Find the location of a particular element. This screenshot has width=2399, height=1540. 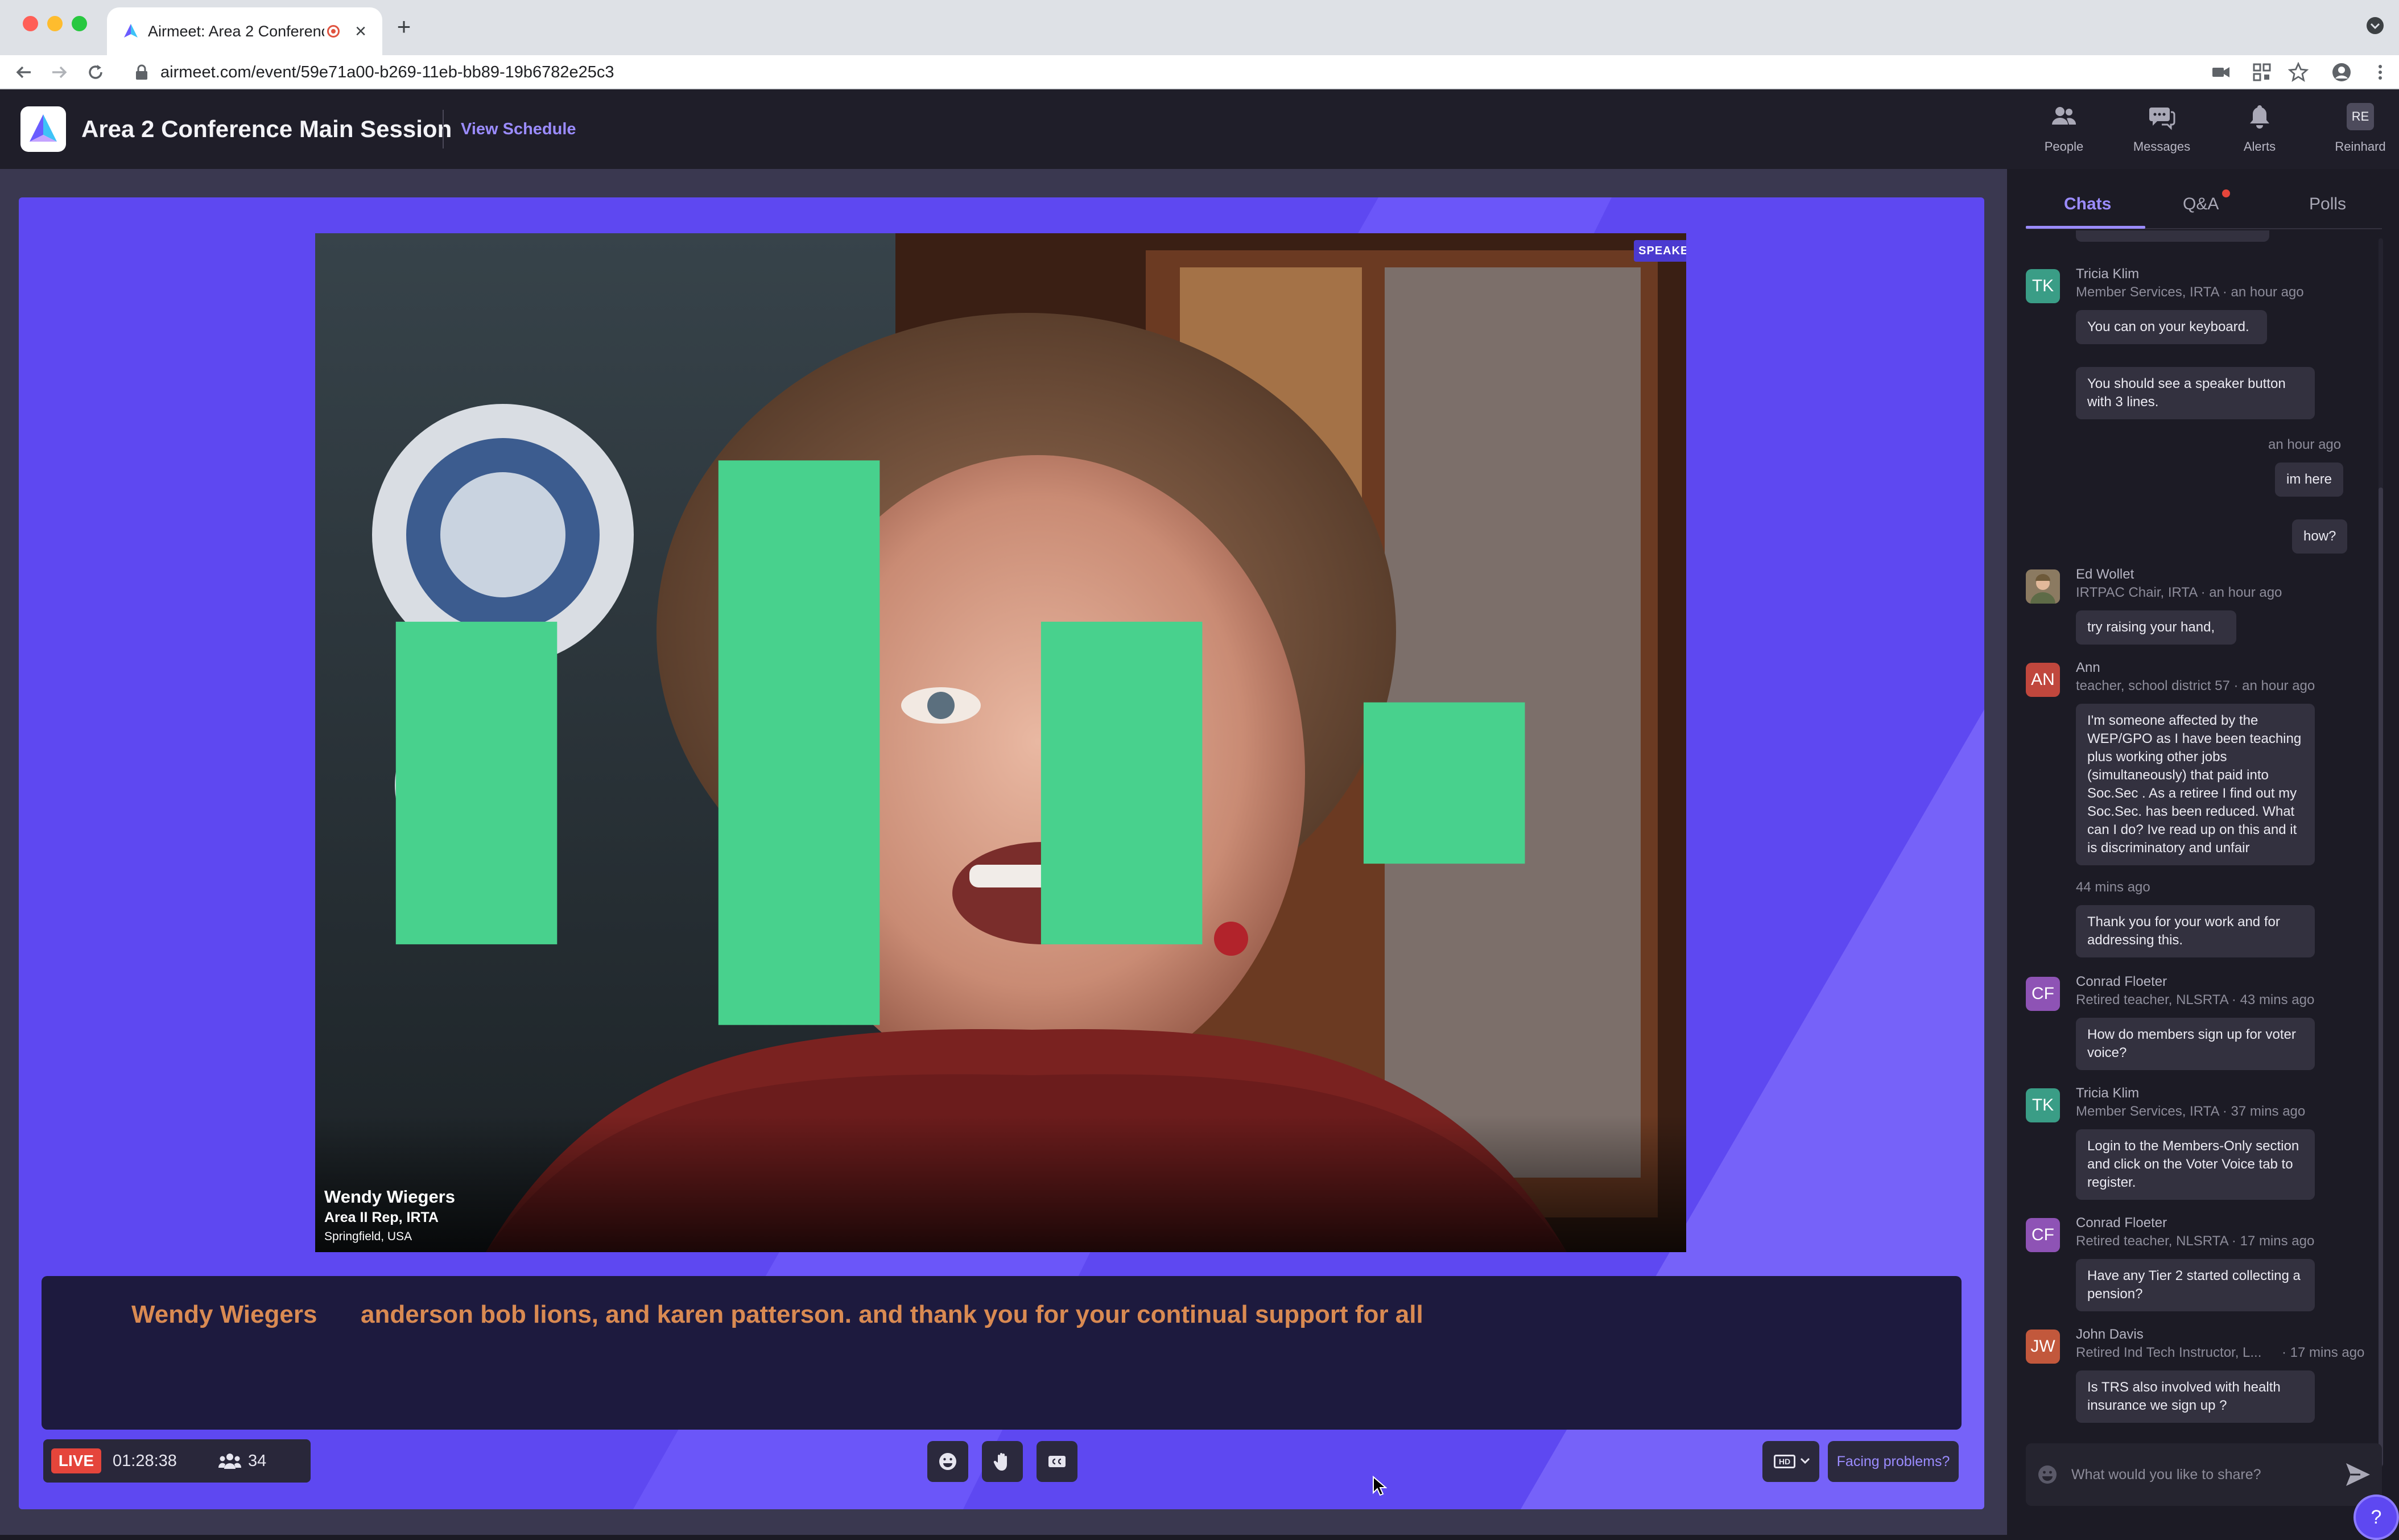

user-photo-icon is located at coordinates (2043, 586).